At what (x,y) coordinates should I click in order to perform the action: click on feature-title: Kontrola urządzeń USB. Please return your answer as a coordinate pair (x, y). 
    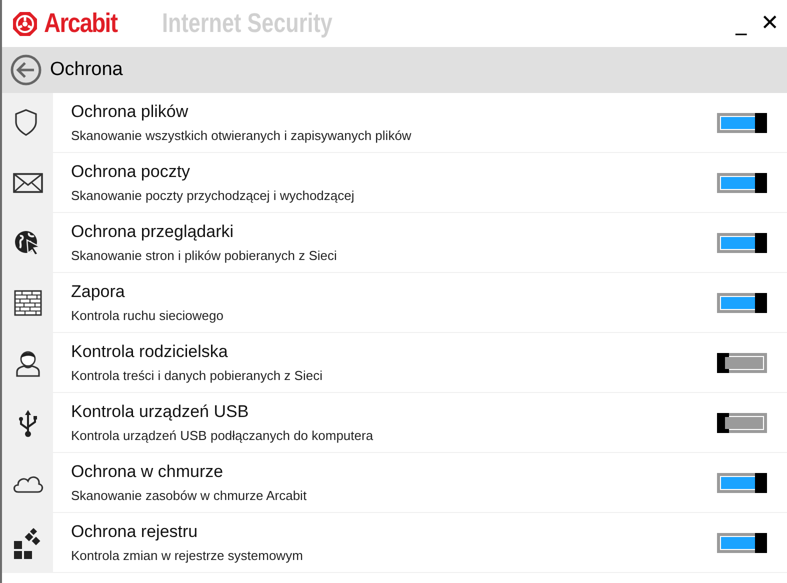
    Looking at the image, I should click on (160, 412).